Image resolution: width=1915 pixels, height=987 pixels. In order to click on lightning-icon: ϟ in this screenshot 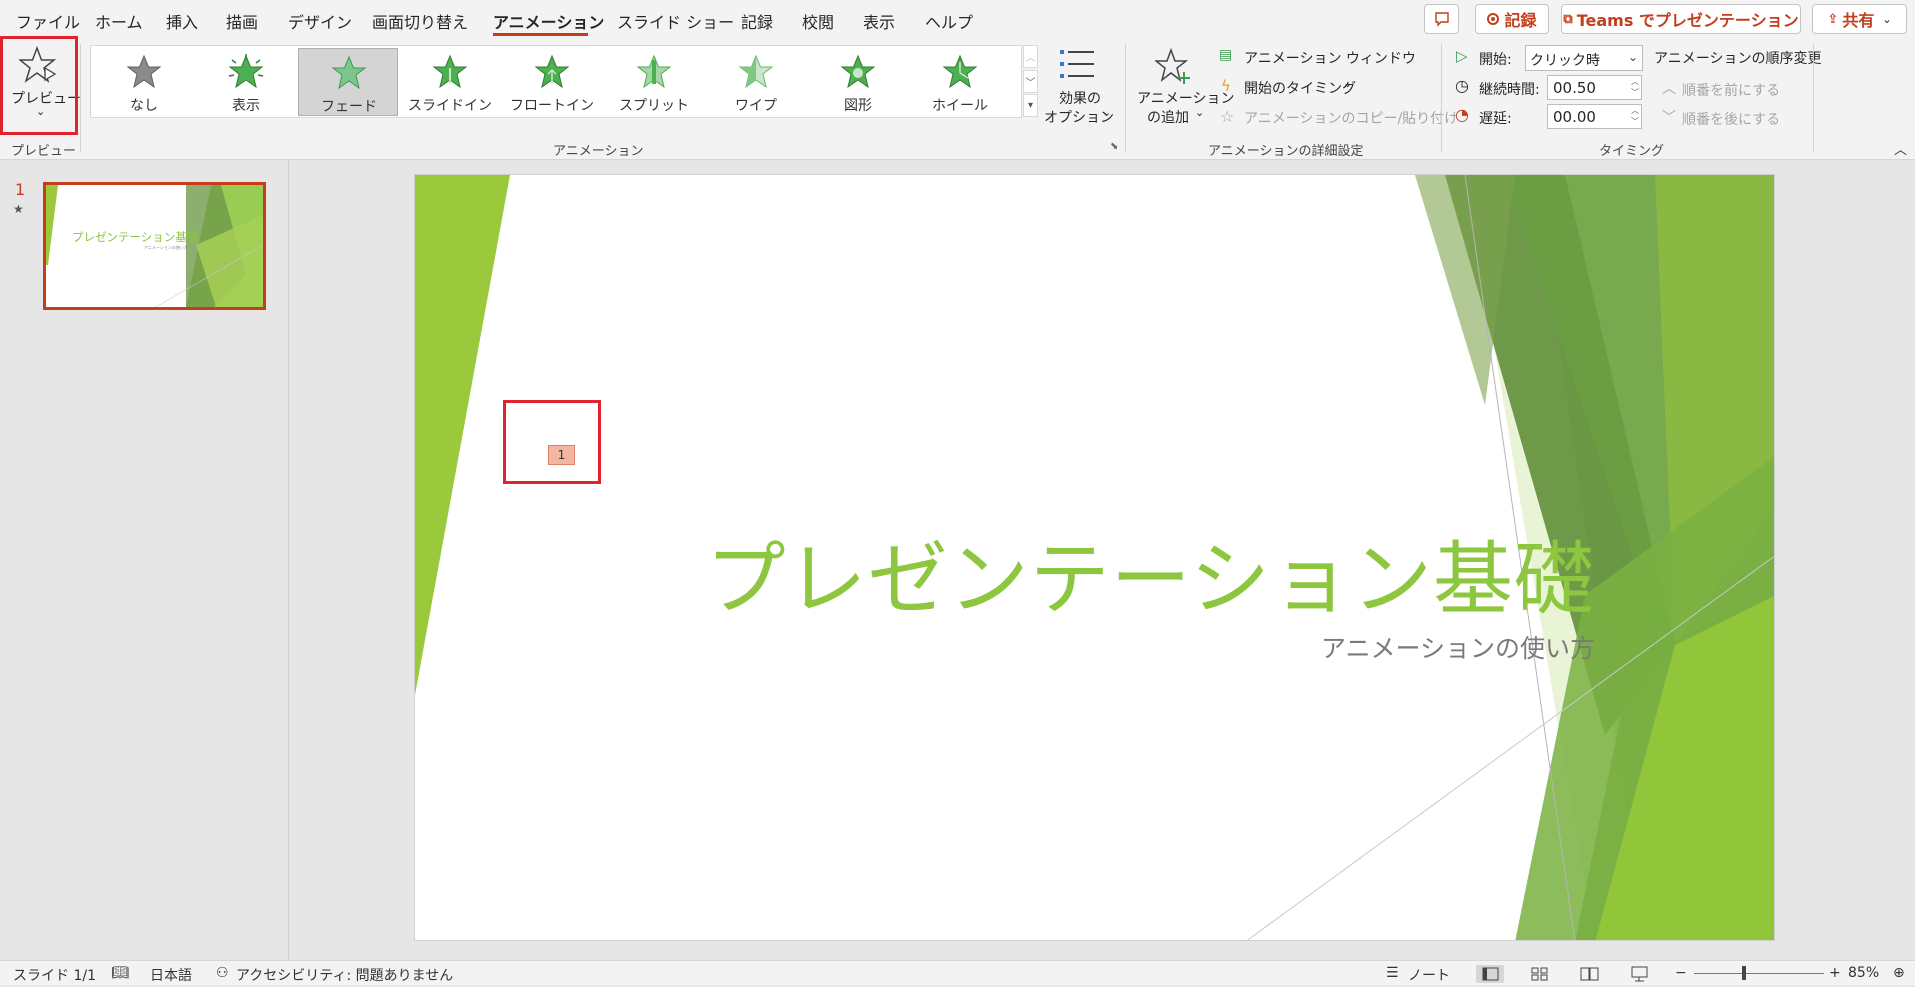, I will do `click(1226, 86)`.